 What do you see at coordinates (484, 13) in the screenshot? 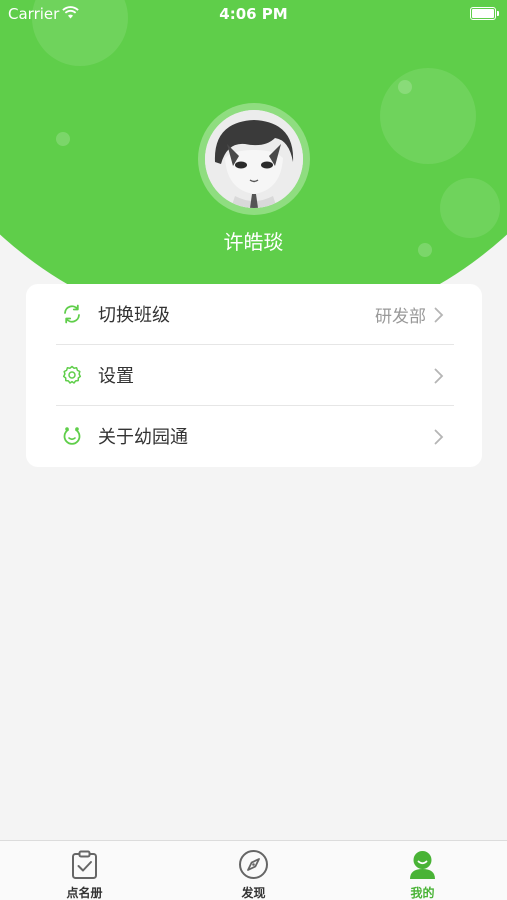
I see `battery-icon` at bounding box center [484, 13].